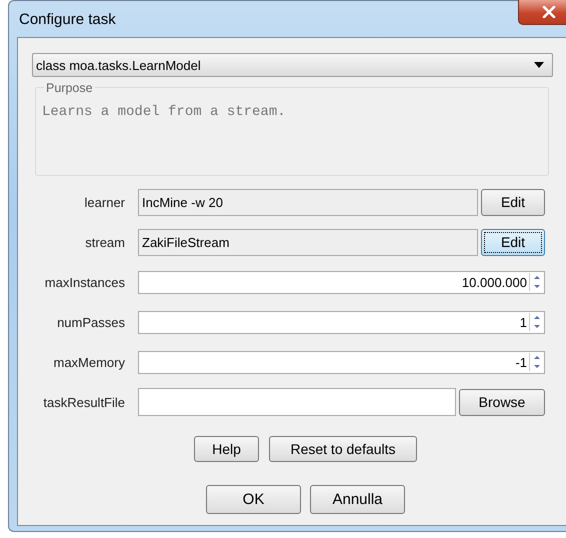  Describe the element at coordinates (226, 449) in the screenshot. I see `help-button: Help` at that location.